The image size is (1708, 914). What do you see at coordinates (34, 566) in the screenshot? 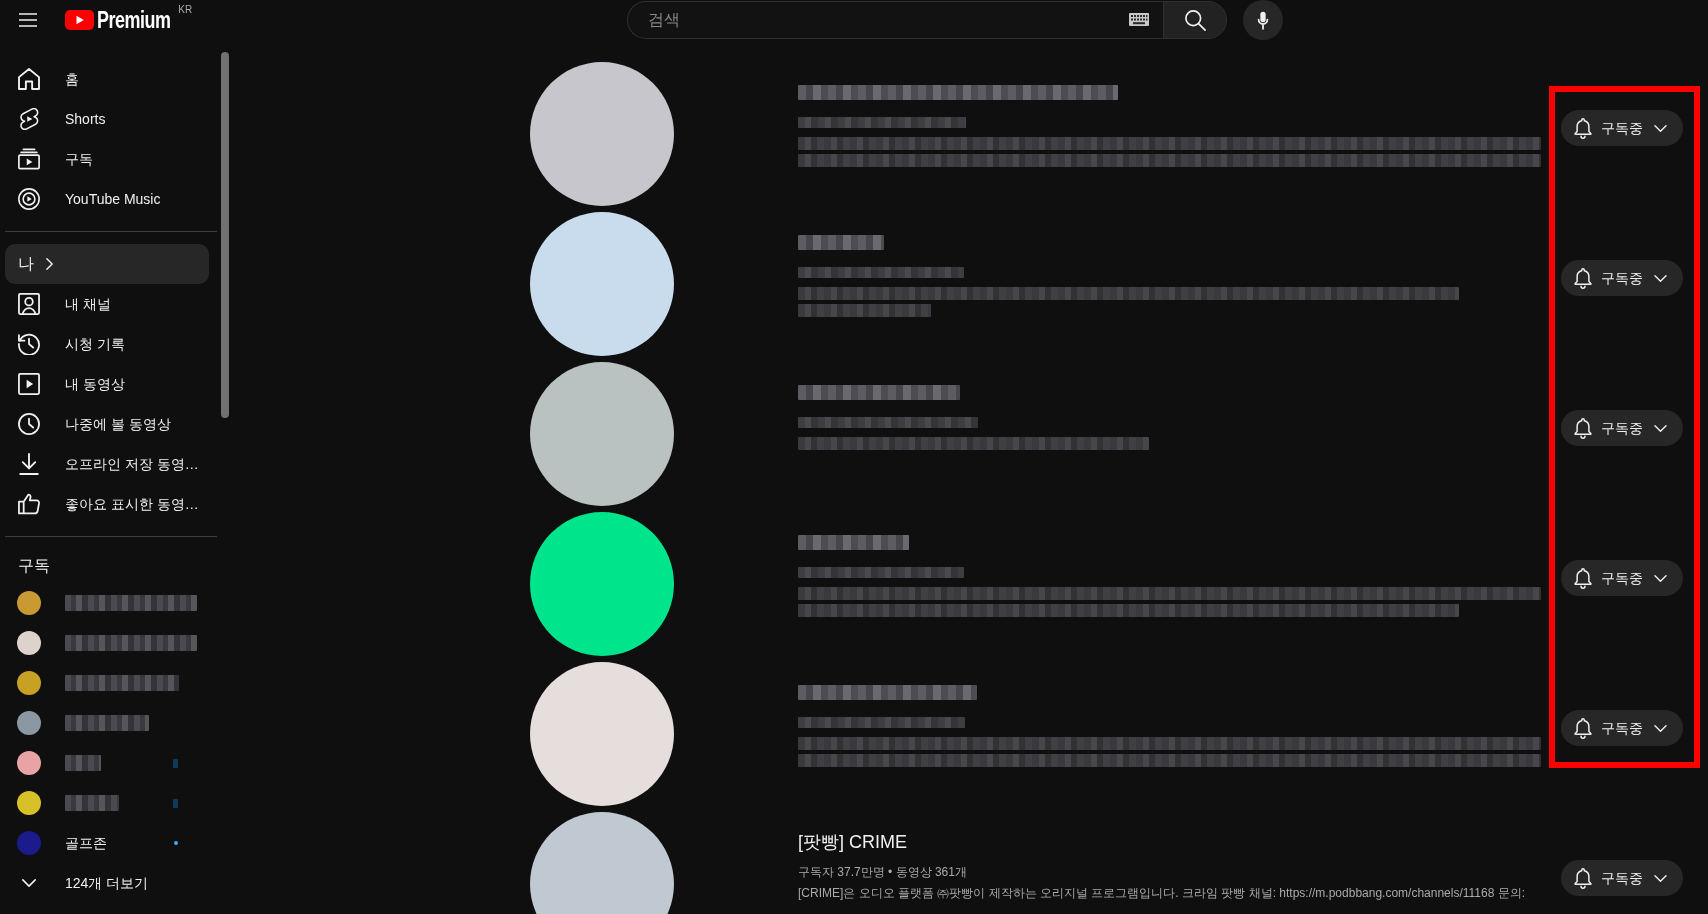
I see `section-heading: 구독` at bounding box center [34, 566].